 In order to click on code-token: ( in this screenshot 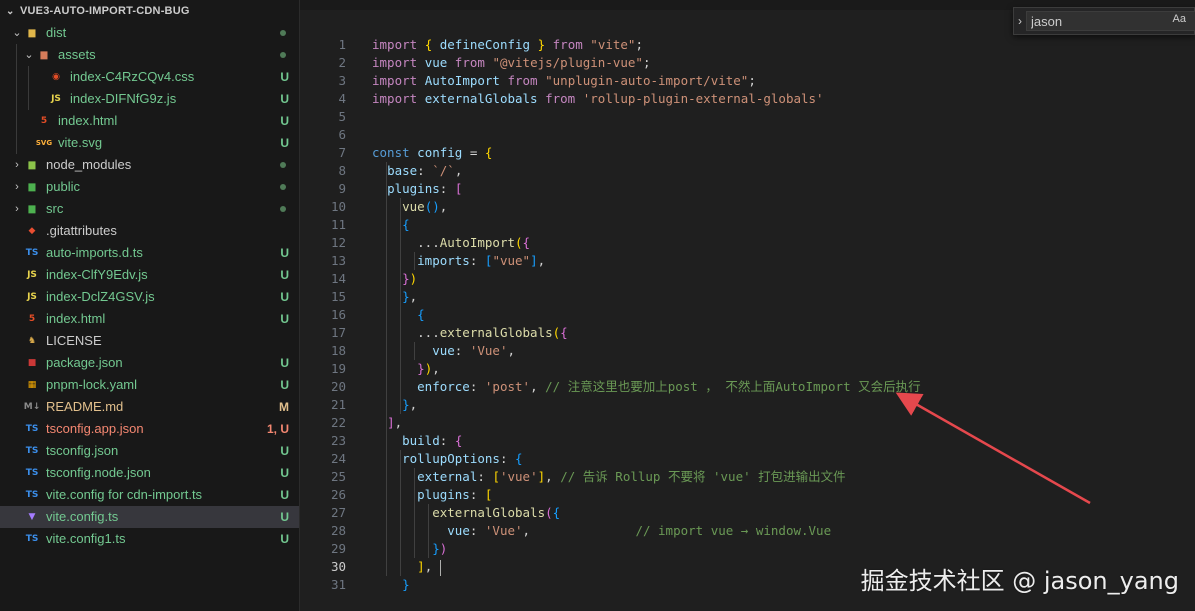, I will do `click(519, 242)`.